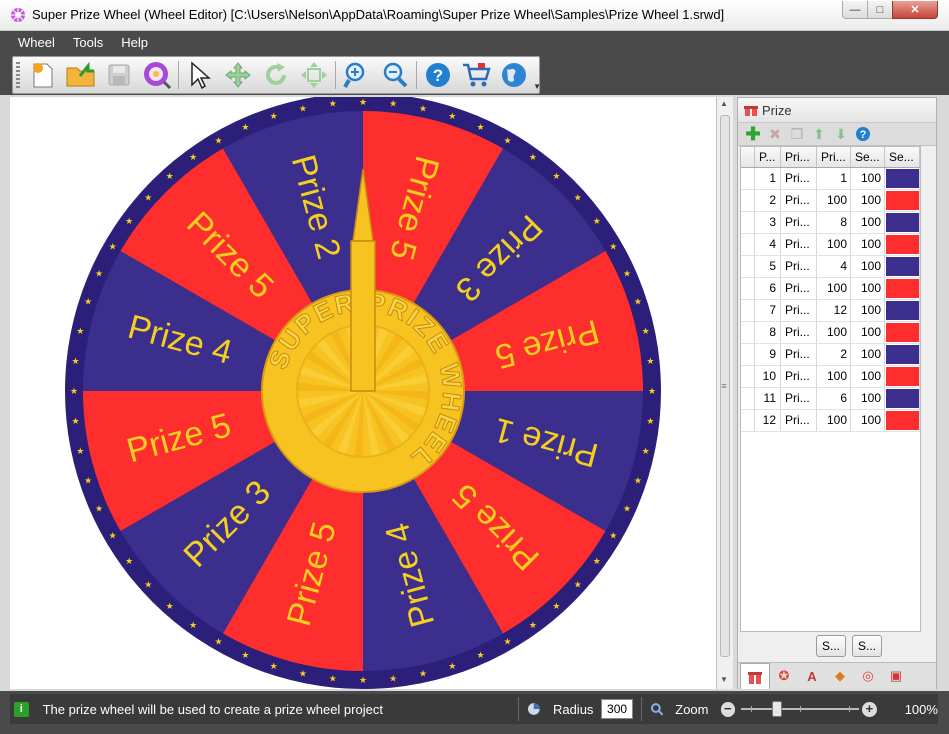  What do you see at coordinates (863, 134) in the screenshot?
I see `prize-help-icon: ?` at bounding box center [863, 134].